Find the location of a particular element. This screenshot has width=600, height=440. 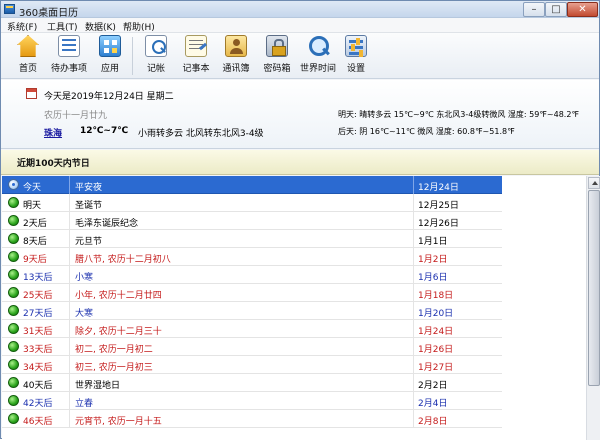

date-cell: 12月26日 is located at coordinates (458, 221).